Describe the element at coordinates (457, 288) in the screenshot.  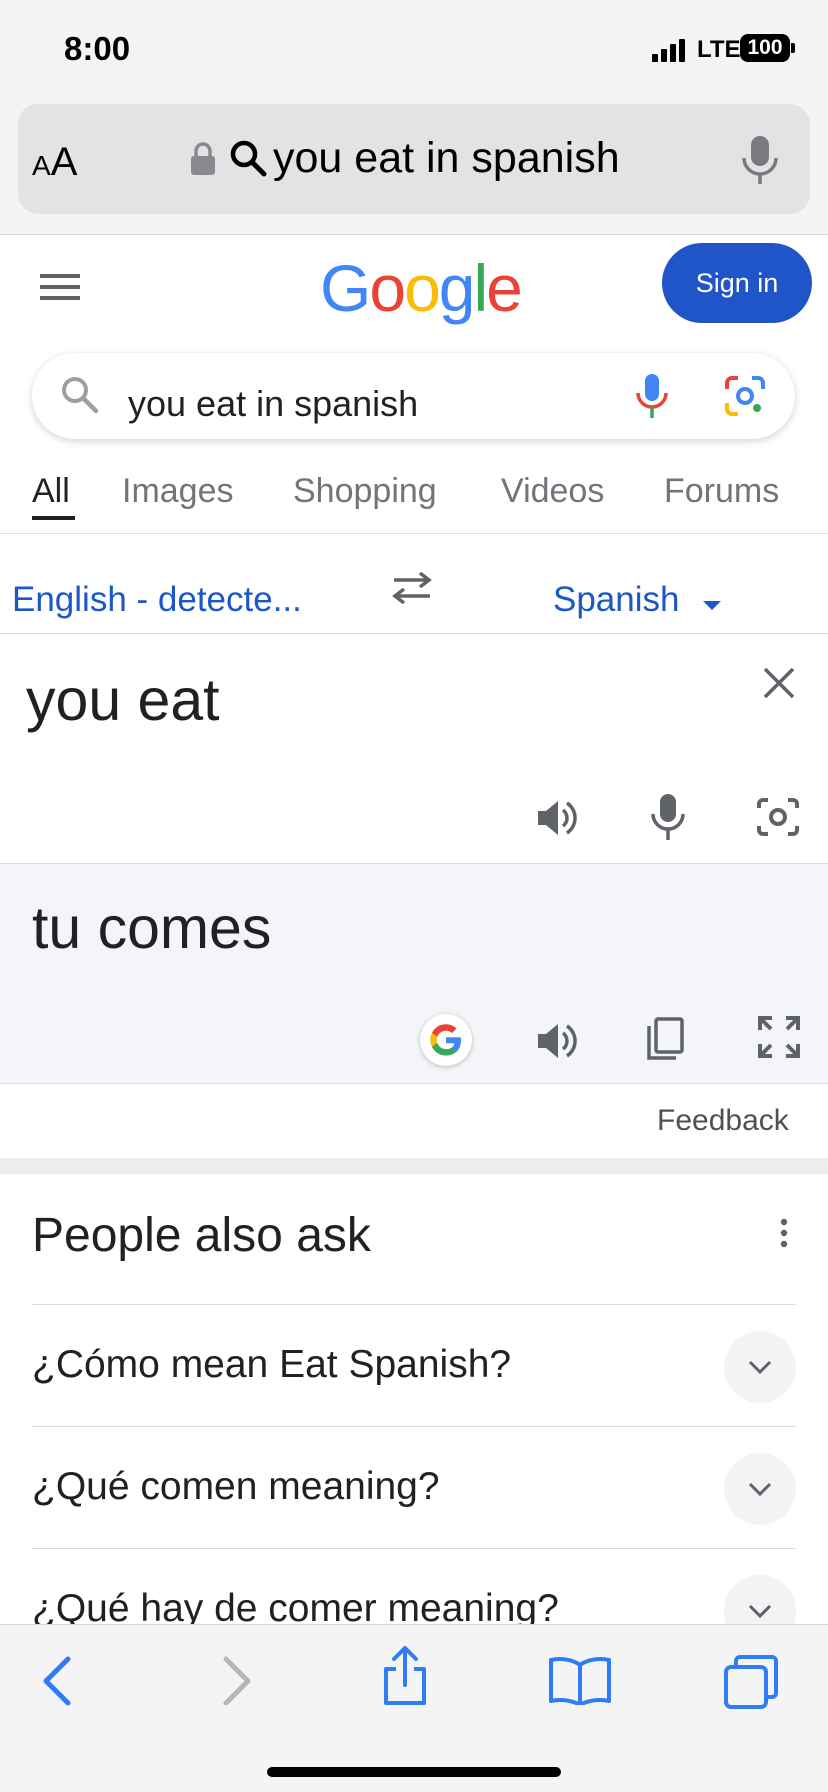
I see `google-logo-letter: g` at that location.